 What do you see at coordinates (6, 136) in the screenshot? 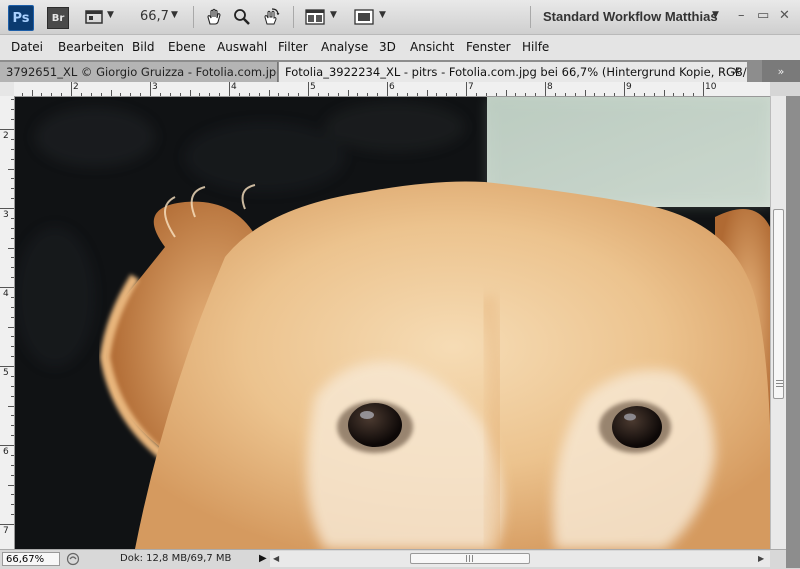
I see `ruler-label: 2` at bounding box center [6, 136].